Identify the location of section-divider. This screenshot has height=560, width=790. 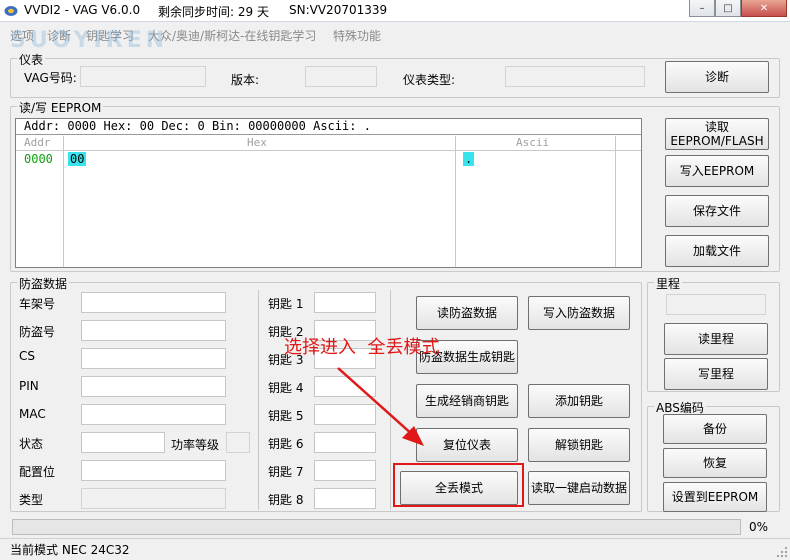
(258, 400).